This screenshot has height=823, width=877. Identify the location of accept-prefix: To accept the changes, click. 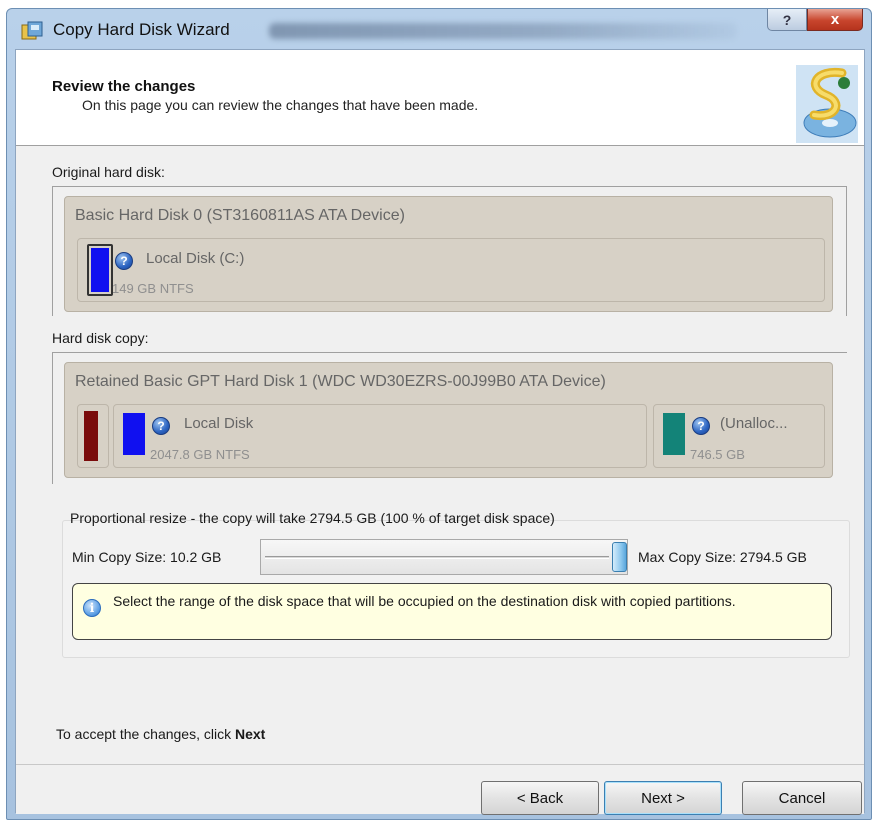
(145, 734).